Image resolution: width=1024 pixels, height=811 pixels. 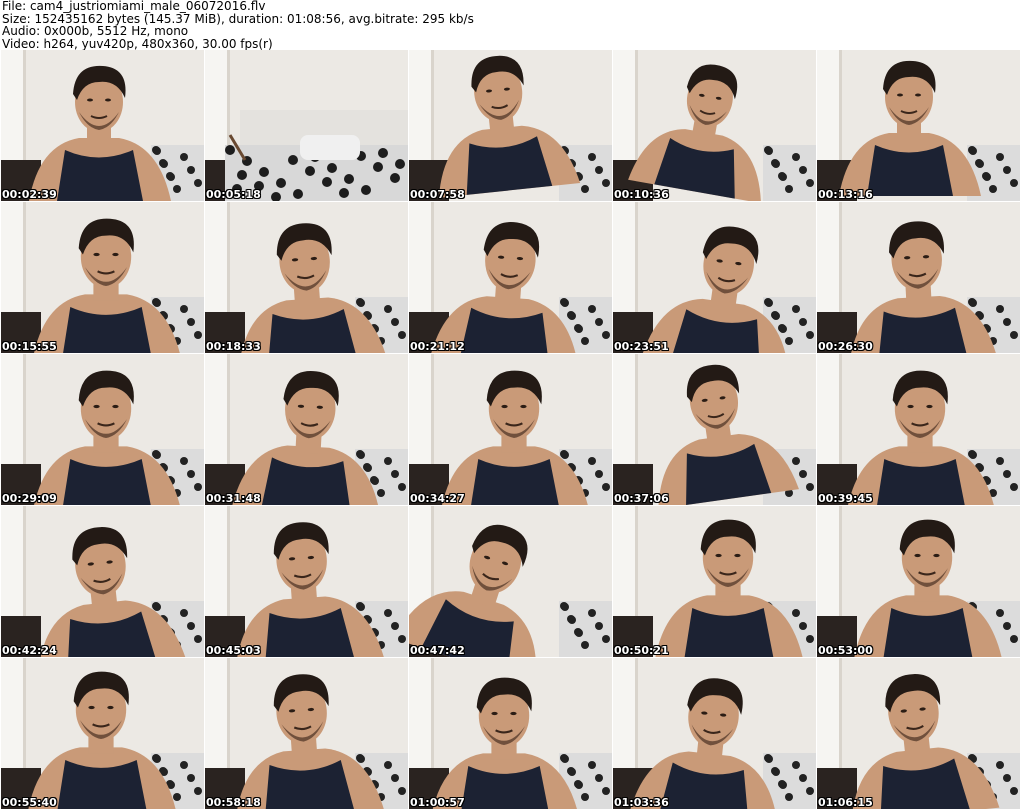 I want to click on video-thumbnail: 01:06:15, so click(x=918, y=733).